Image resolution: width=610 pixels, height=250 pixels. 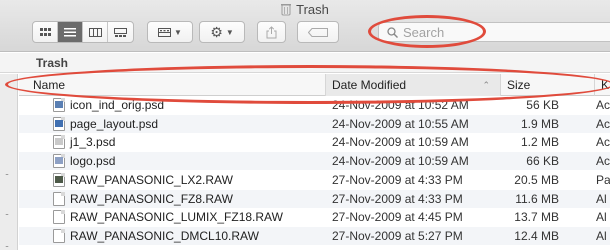 What do you see at coordinates (547, 85) in the screenshot?
I see `column-header-size: Size` at bounding box center [547, 85].